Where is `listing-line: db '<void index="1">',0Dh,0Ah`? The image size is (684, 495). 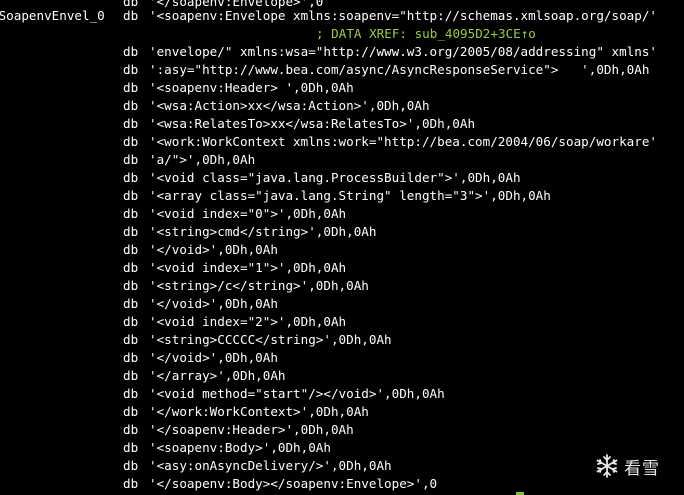 listing-line: db '<void index="1">',0Dh,0Ah is located at coordinates (173, 268).